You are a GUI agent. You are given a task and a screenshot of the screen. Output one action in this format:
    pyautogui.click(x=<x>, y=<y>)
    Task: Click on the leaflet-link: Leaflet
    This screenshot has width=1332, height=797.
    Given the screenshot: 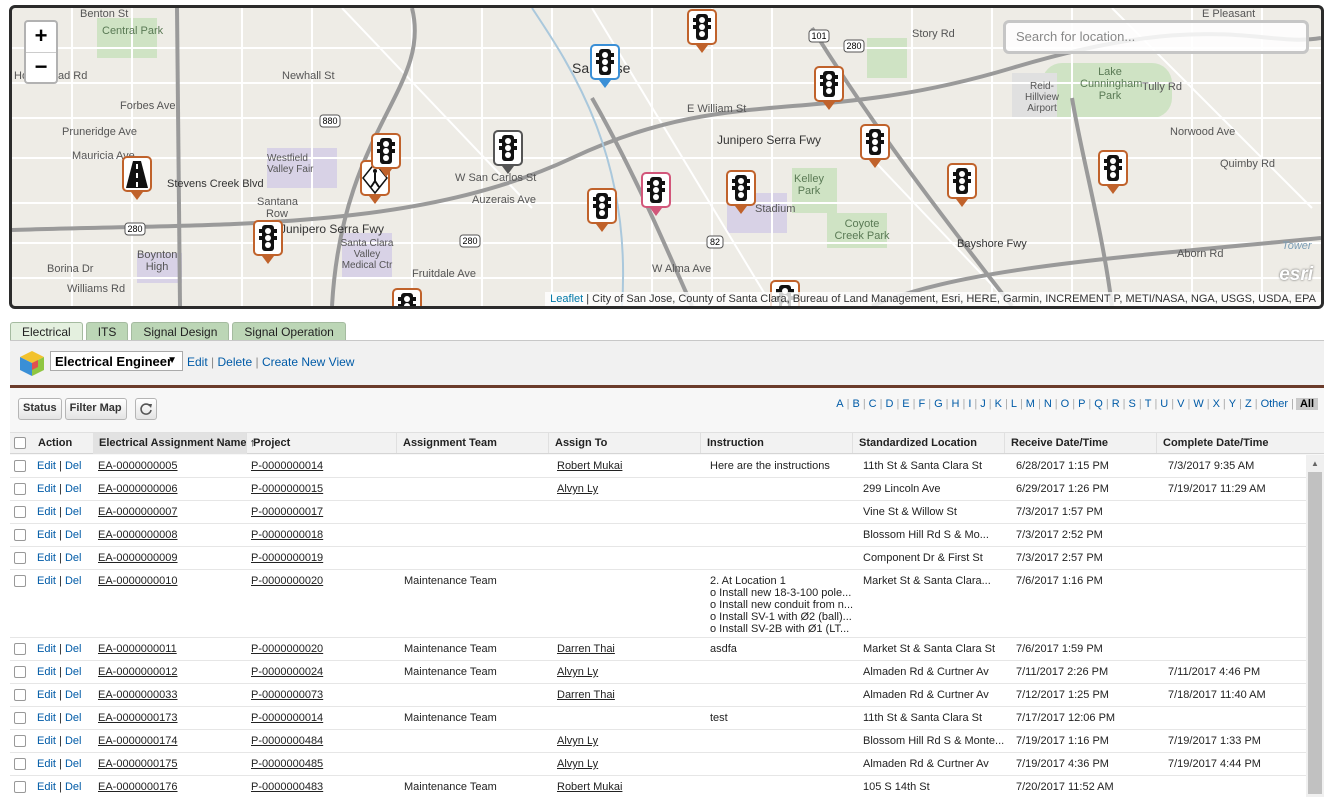 What is the action you would take?
    pyautogui.click(x=566, y=299)
    